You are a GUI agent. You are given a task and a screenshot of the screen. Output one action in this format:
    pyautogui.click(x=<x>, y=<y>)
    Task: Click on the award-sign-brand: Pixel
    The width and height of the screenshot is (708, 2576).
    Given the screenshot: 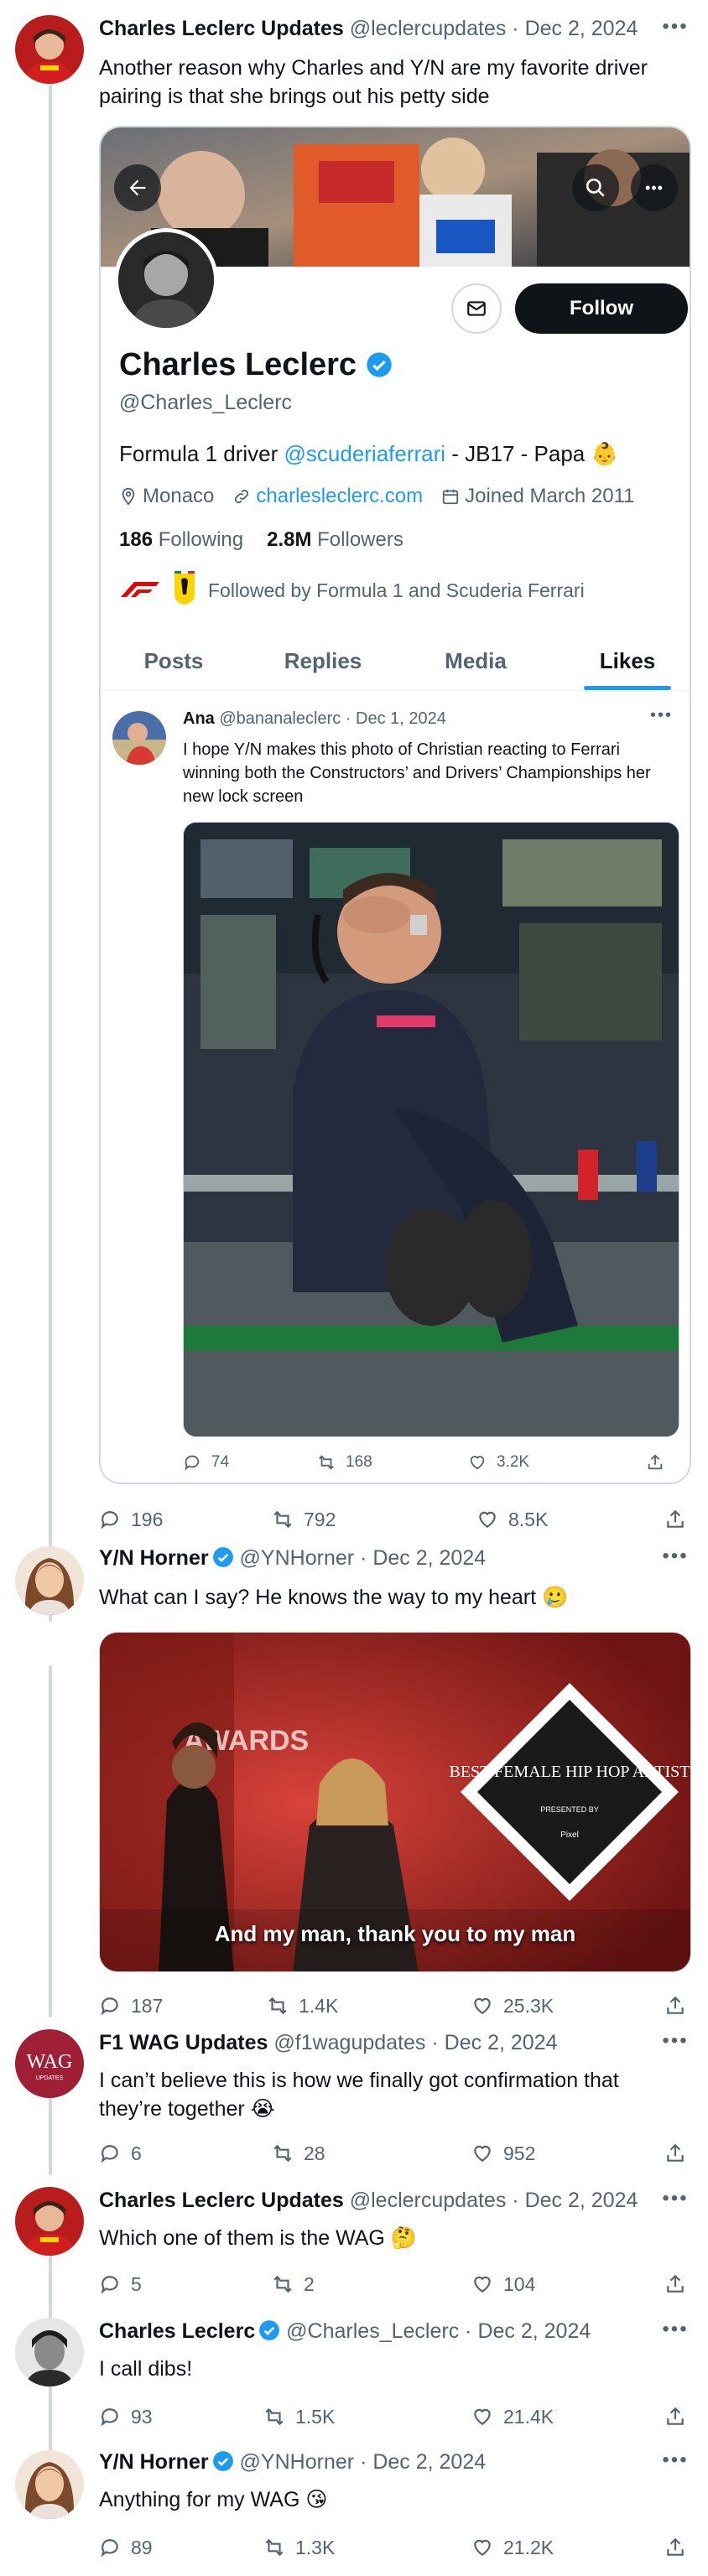 What is the action you would take?
    pyautogui.click(x=569, y=1835)
    